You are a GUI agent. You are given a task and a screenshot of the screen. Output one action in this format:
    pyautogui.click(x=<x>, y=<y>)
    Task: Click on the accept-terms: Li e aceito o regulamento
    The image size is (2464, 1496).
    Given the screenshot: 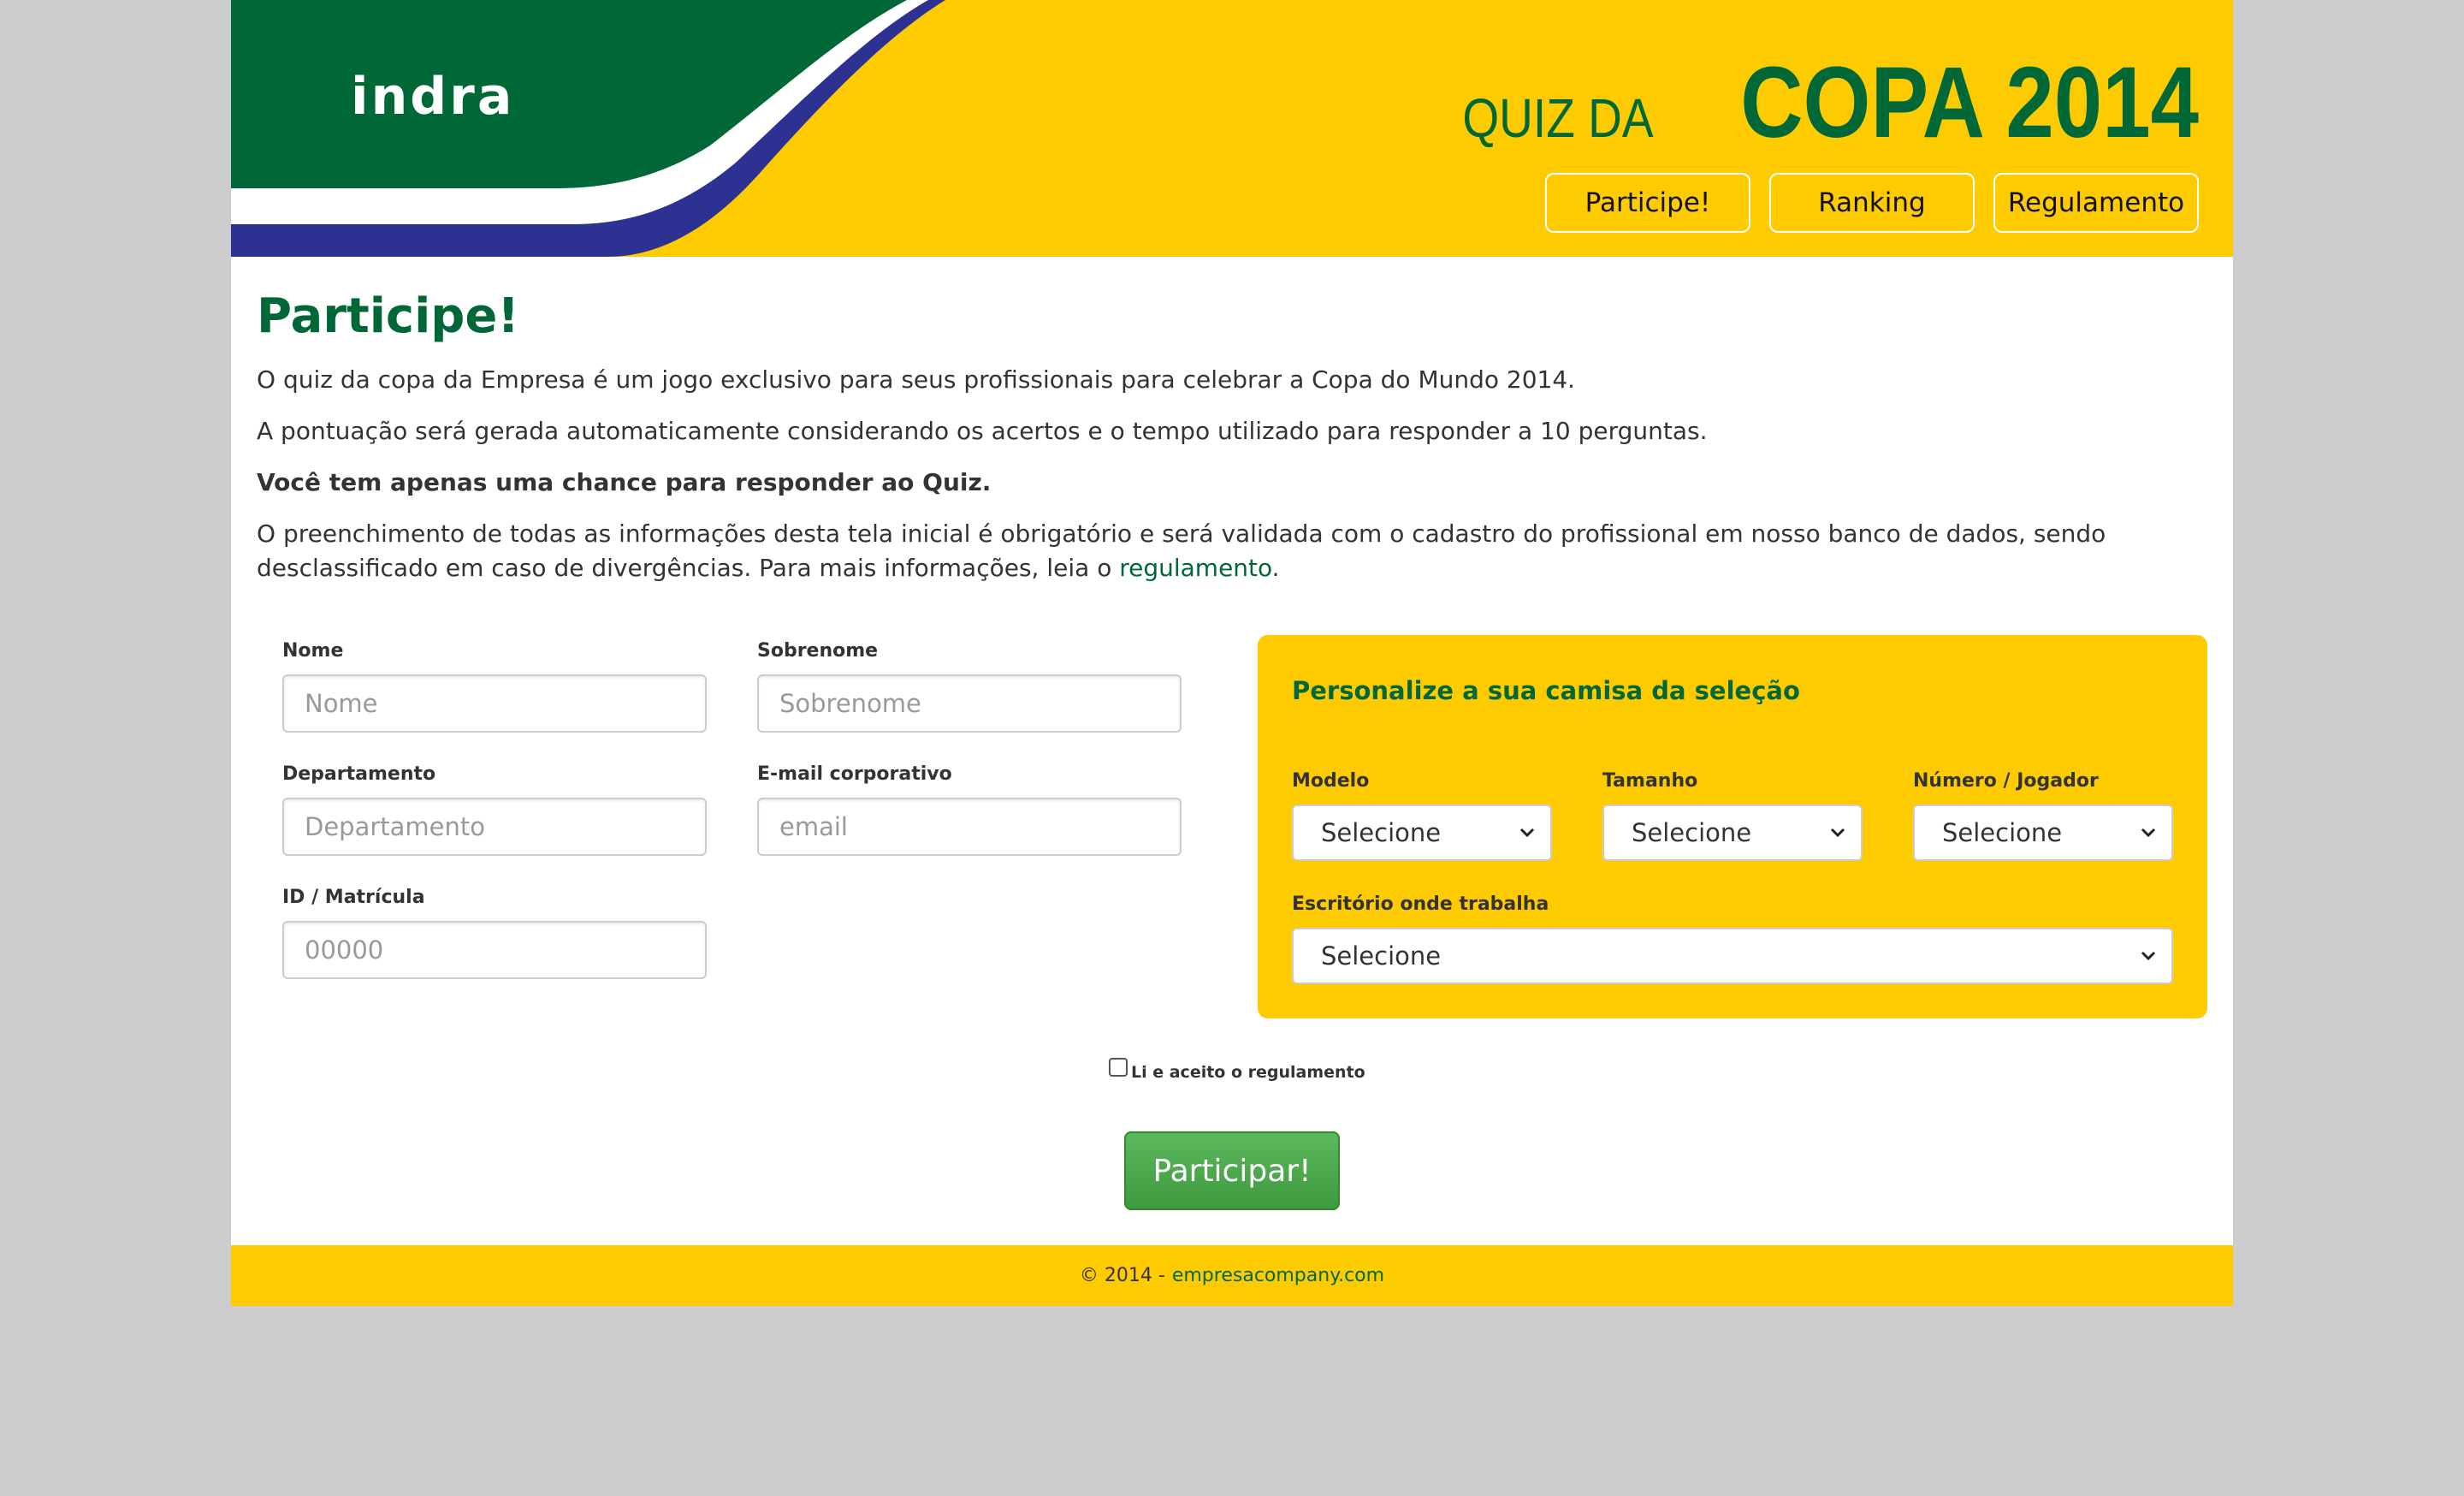 What is the action you would take?
    pyautogui.click(x=1237, y=1070)
    